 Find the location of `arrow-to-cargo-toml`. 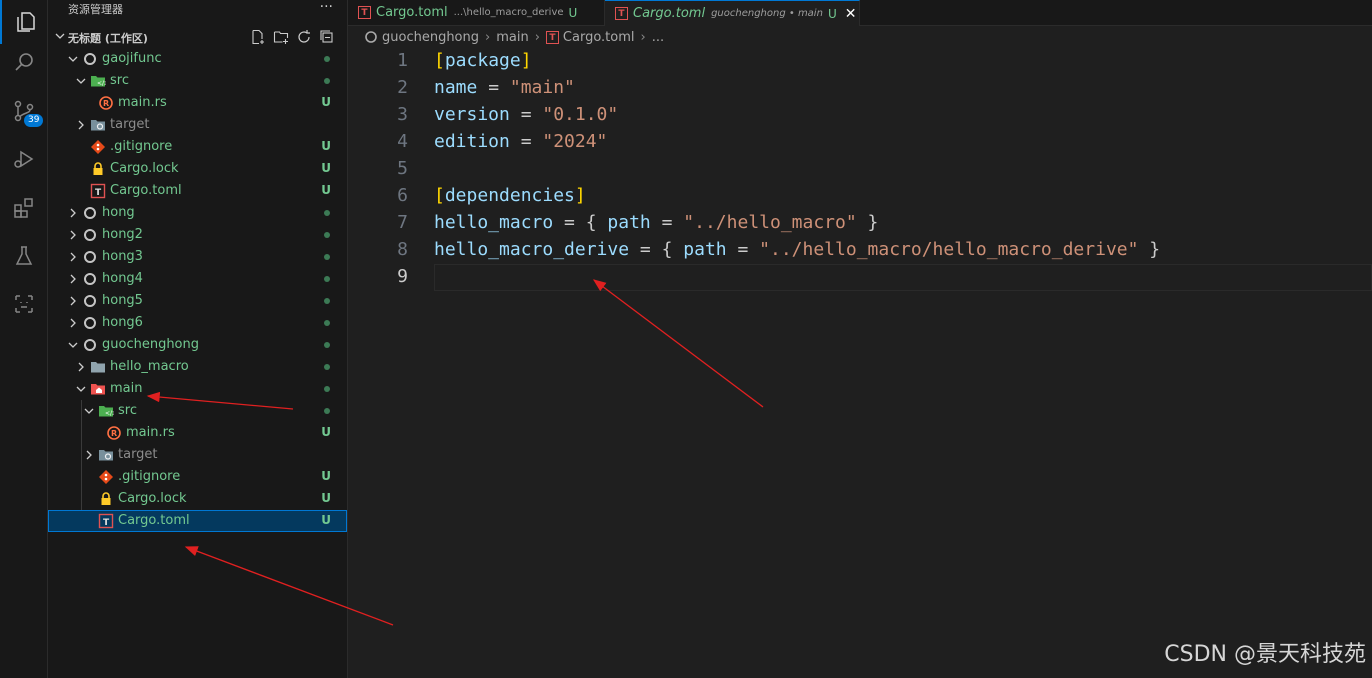

arrow-to-cargo-toml is located at coordinates (289, 586).